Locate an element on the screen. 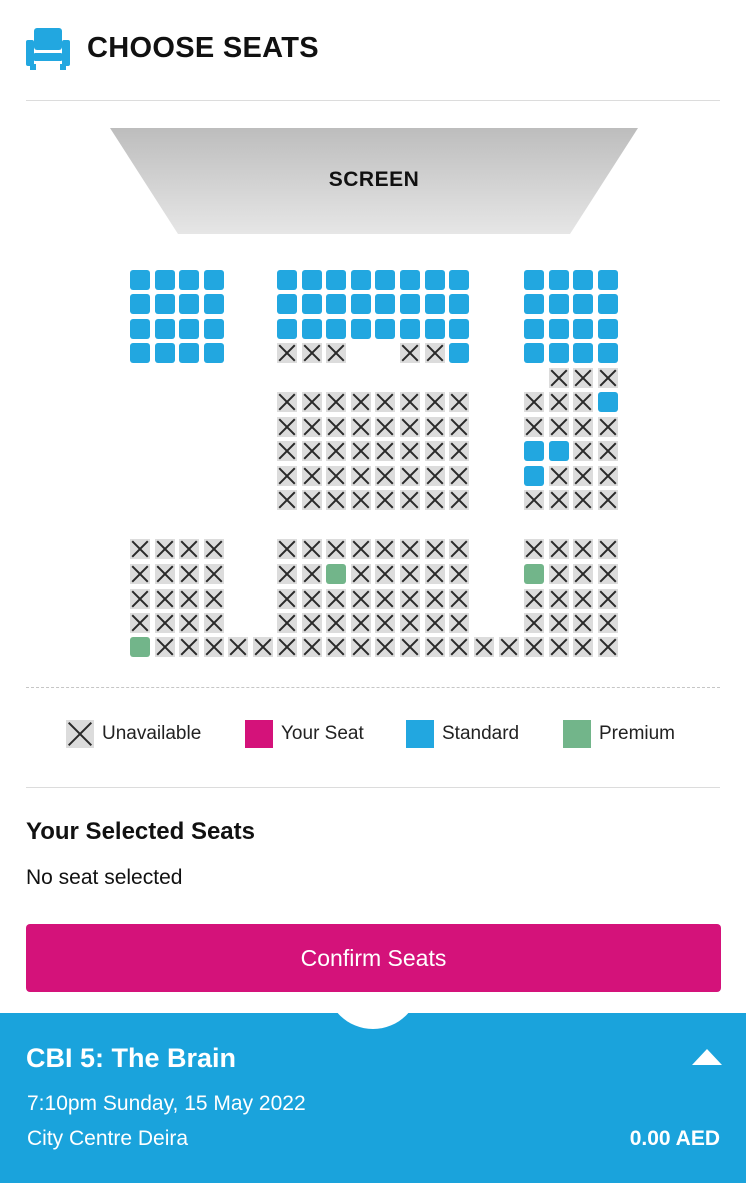 Image resolution: width=746 pixels, height=1200 pixels. header: CHOOSE SEATS is located at coordinates (373, 48).